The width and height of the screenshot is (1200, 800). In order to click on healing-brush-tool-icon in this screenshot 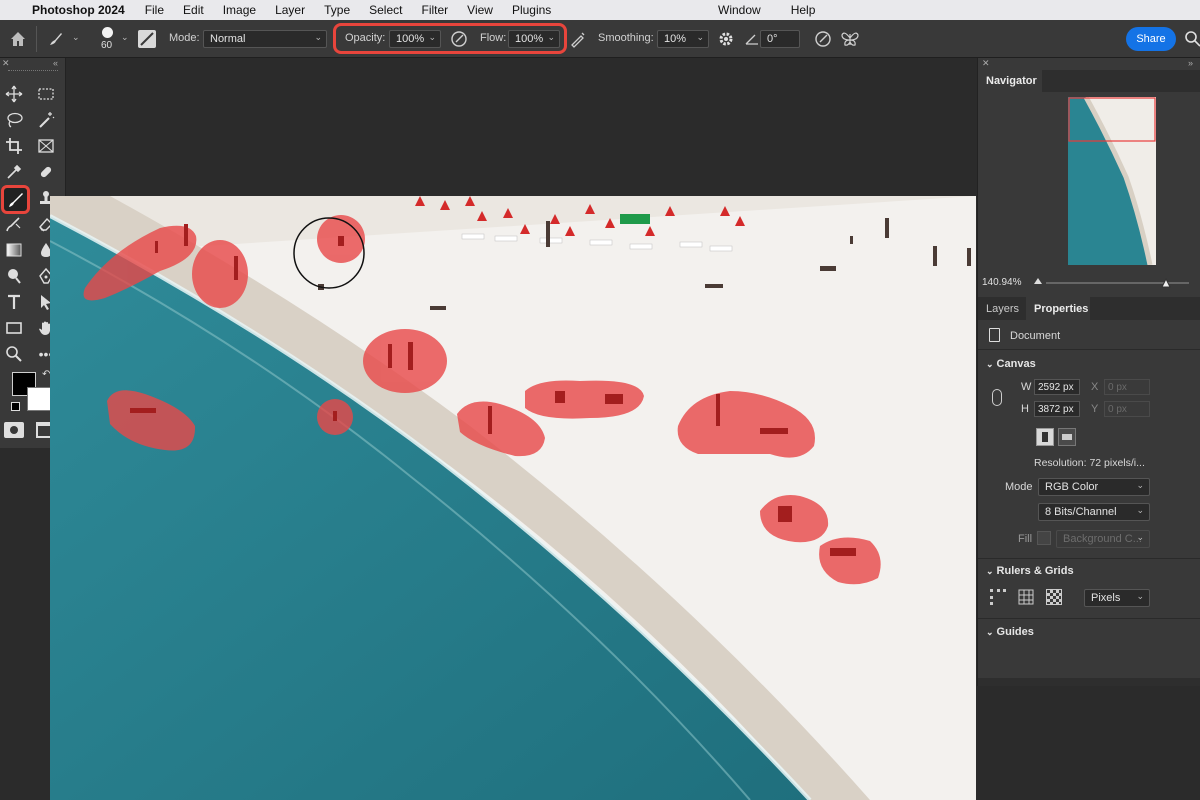, I will do `click(46, 172)`.